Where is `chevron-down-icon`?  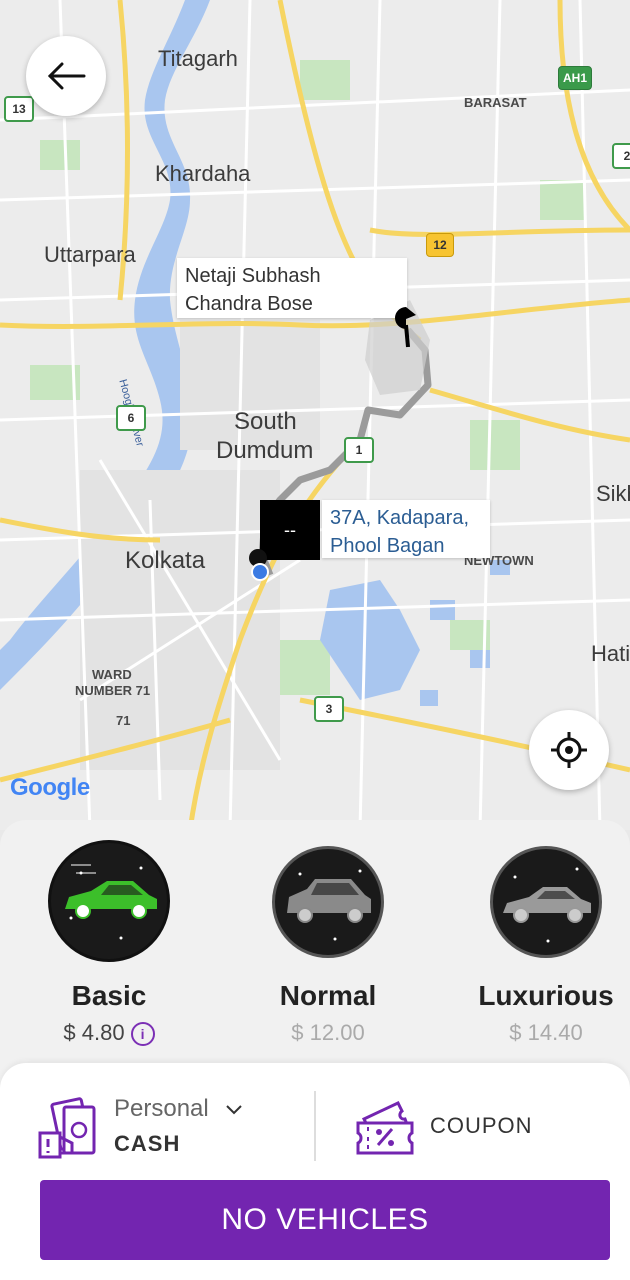 chevron-down-icon is located at coordinates (234, 1109).